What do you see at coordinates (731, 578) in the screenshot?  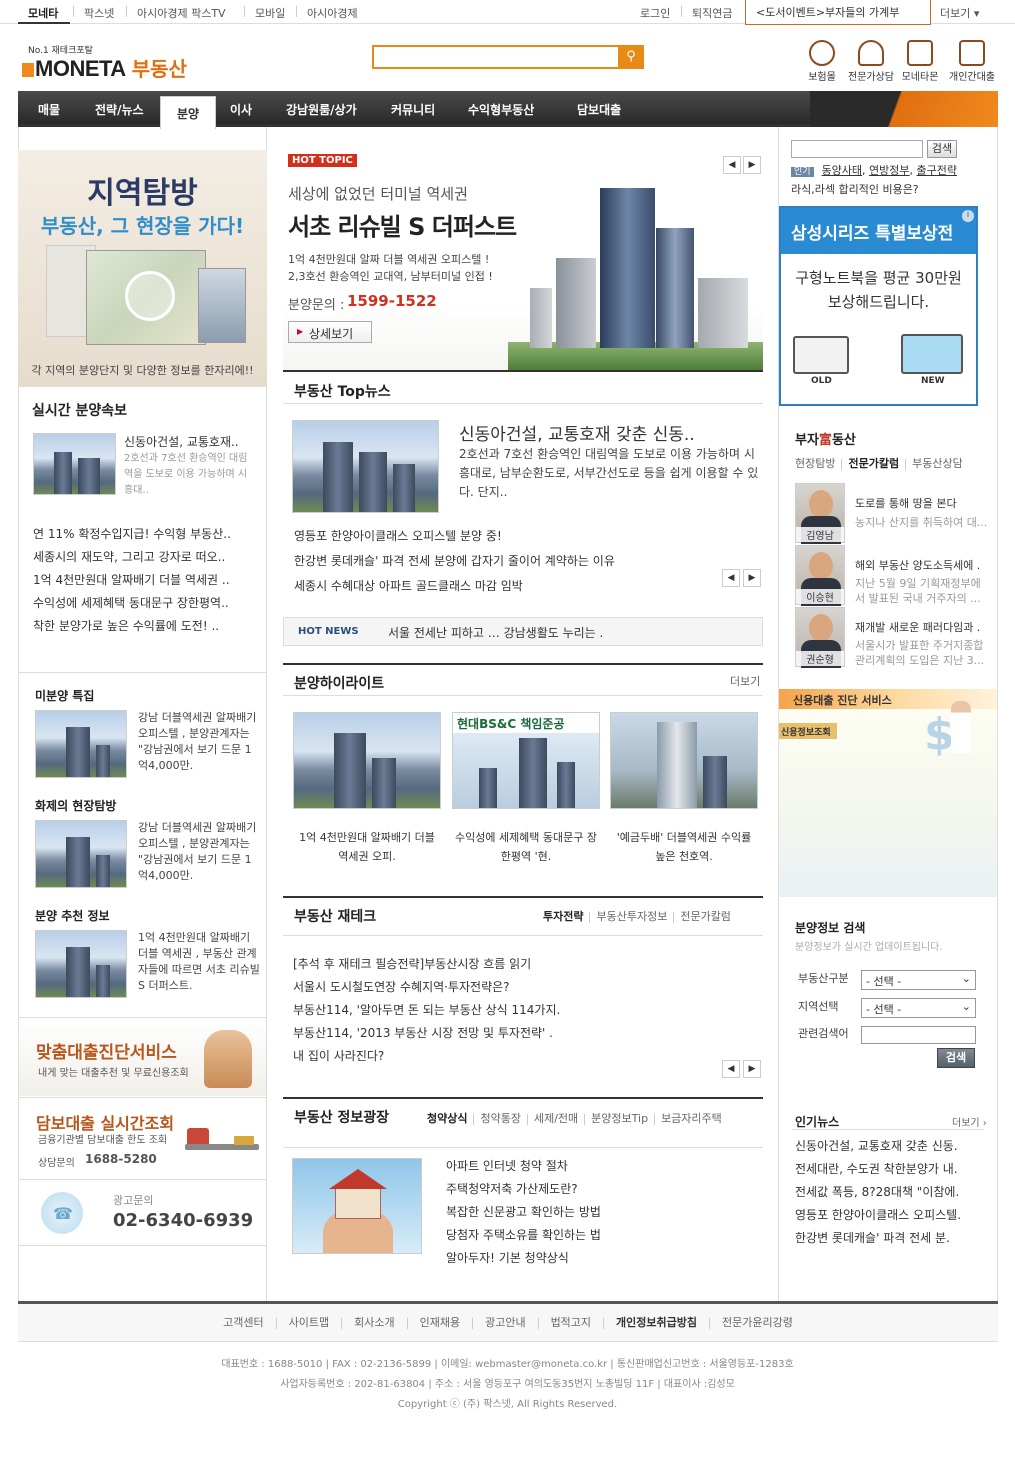 I see `top-news-prev-button: ◀` at bounding box center [731, 578].